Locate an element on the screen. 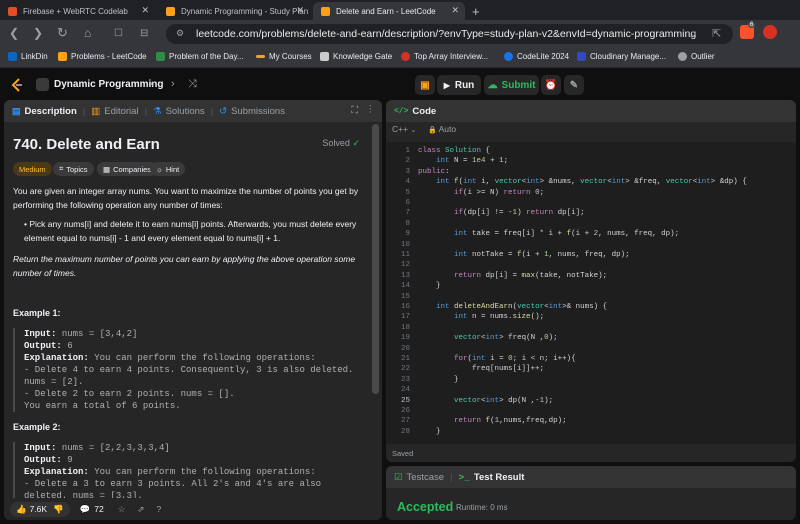 The width and height of the screenshot is (800, 524). line-number: 24 is located at coordinates (405, 390).